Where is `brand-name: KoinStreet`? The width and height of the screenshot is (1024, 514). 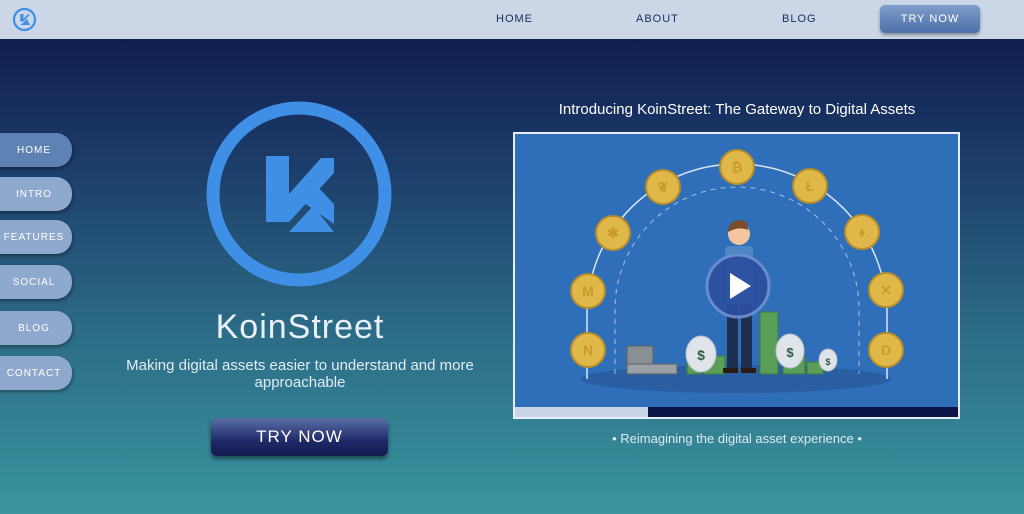 brand-name: KoinStreet is located at coordinates (300, 327).